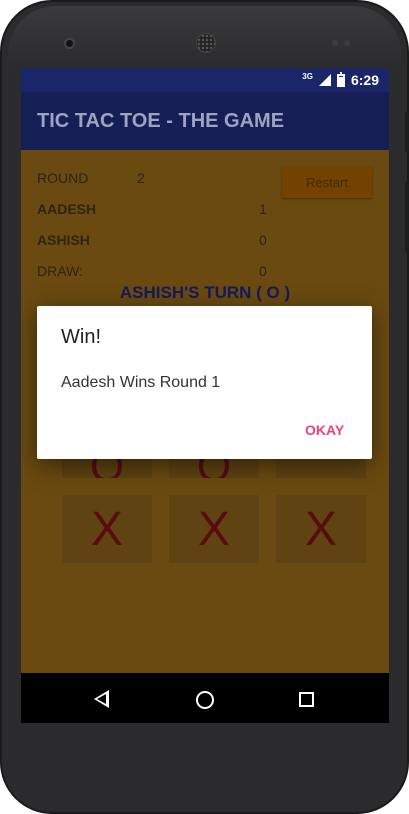 The height and width of the screenshot is (814, 409). Describe the element at coordinates (347, 43) in the screenshot. I see `light-sensor` at that location.